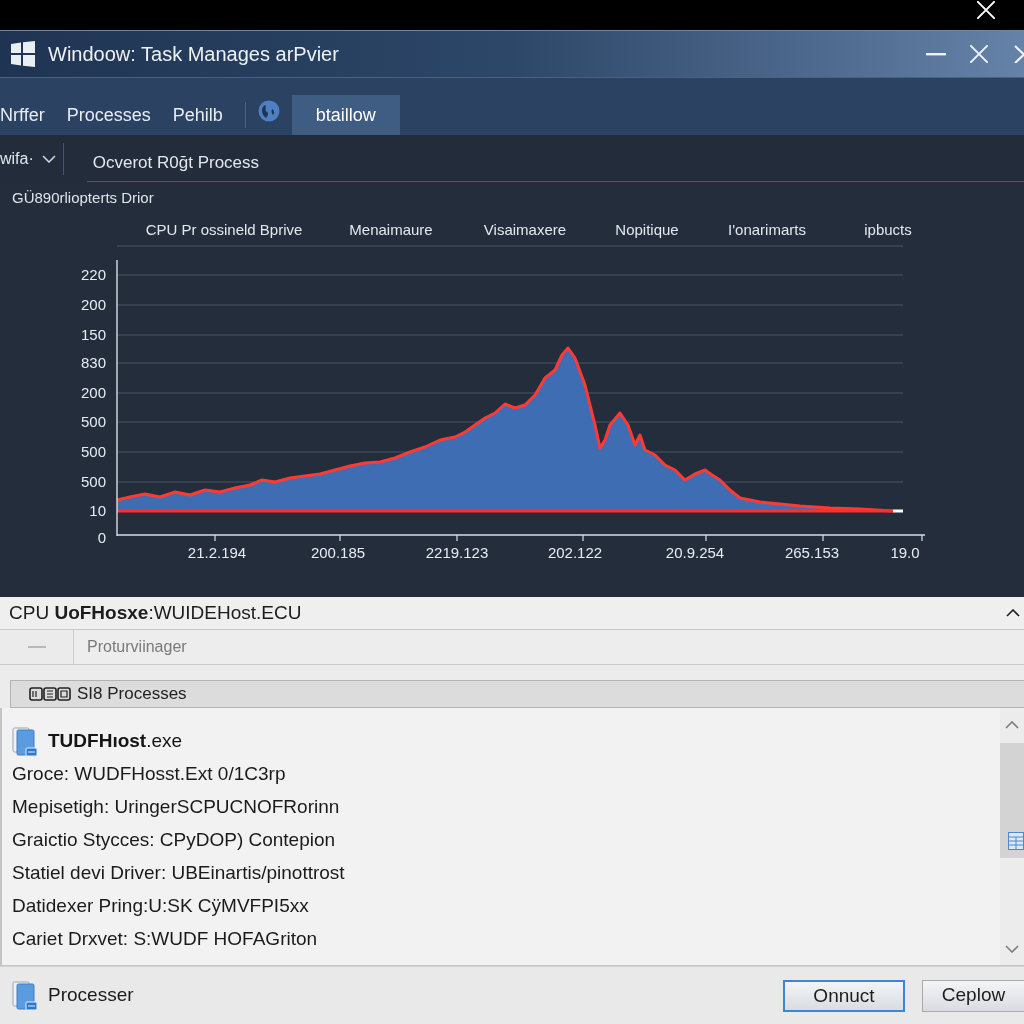 The width and height of the screenshot is (1024, 1024). I want to click on detail-line: Datidexer Pring:U:SK CÿMVFPI5xx, so click(160, 906).